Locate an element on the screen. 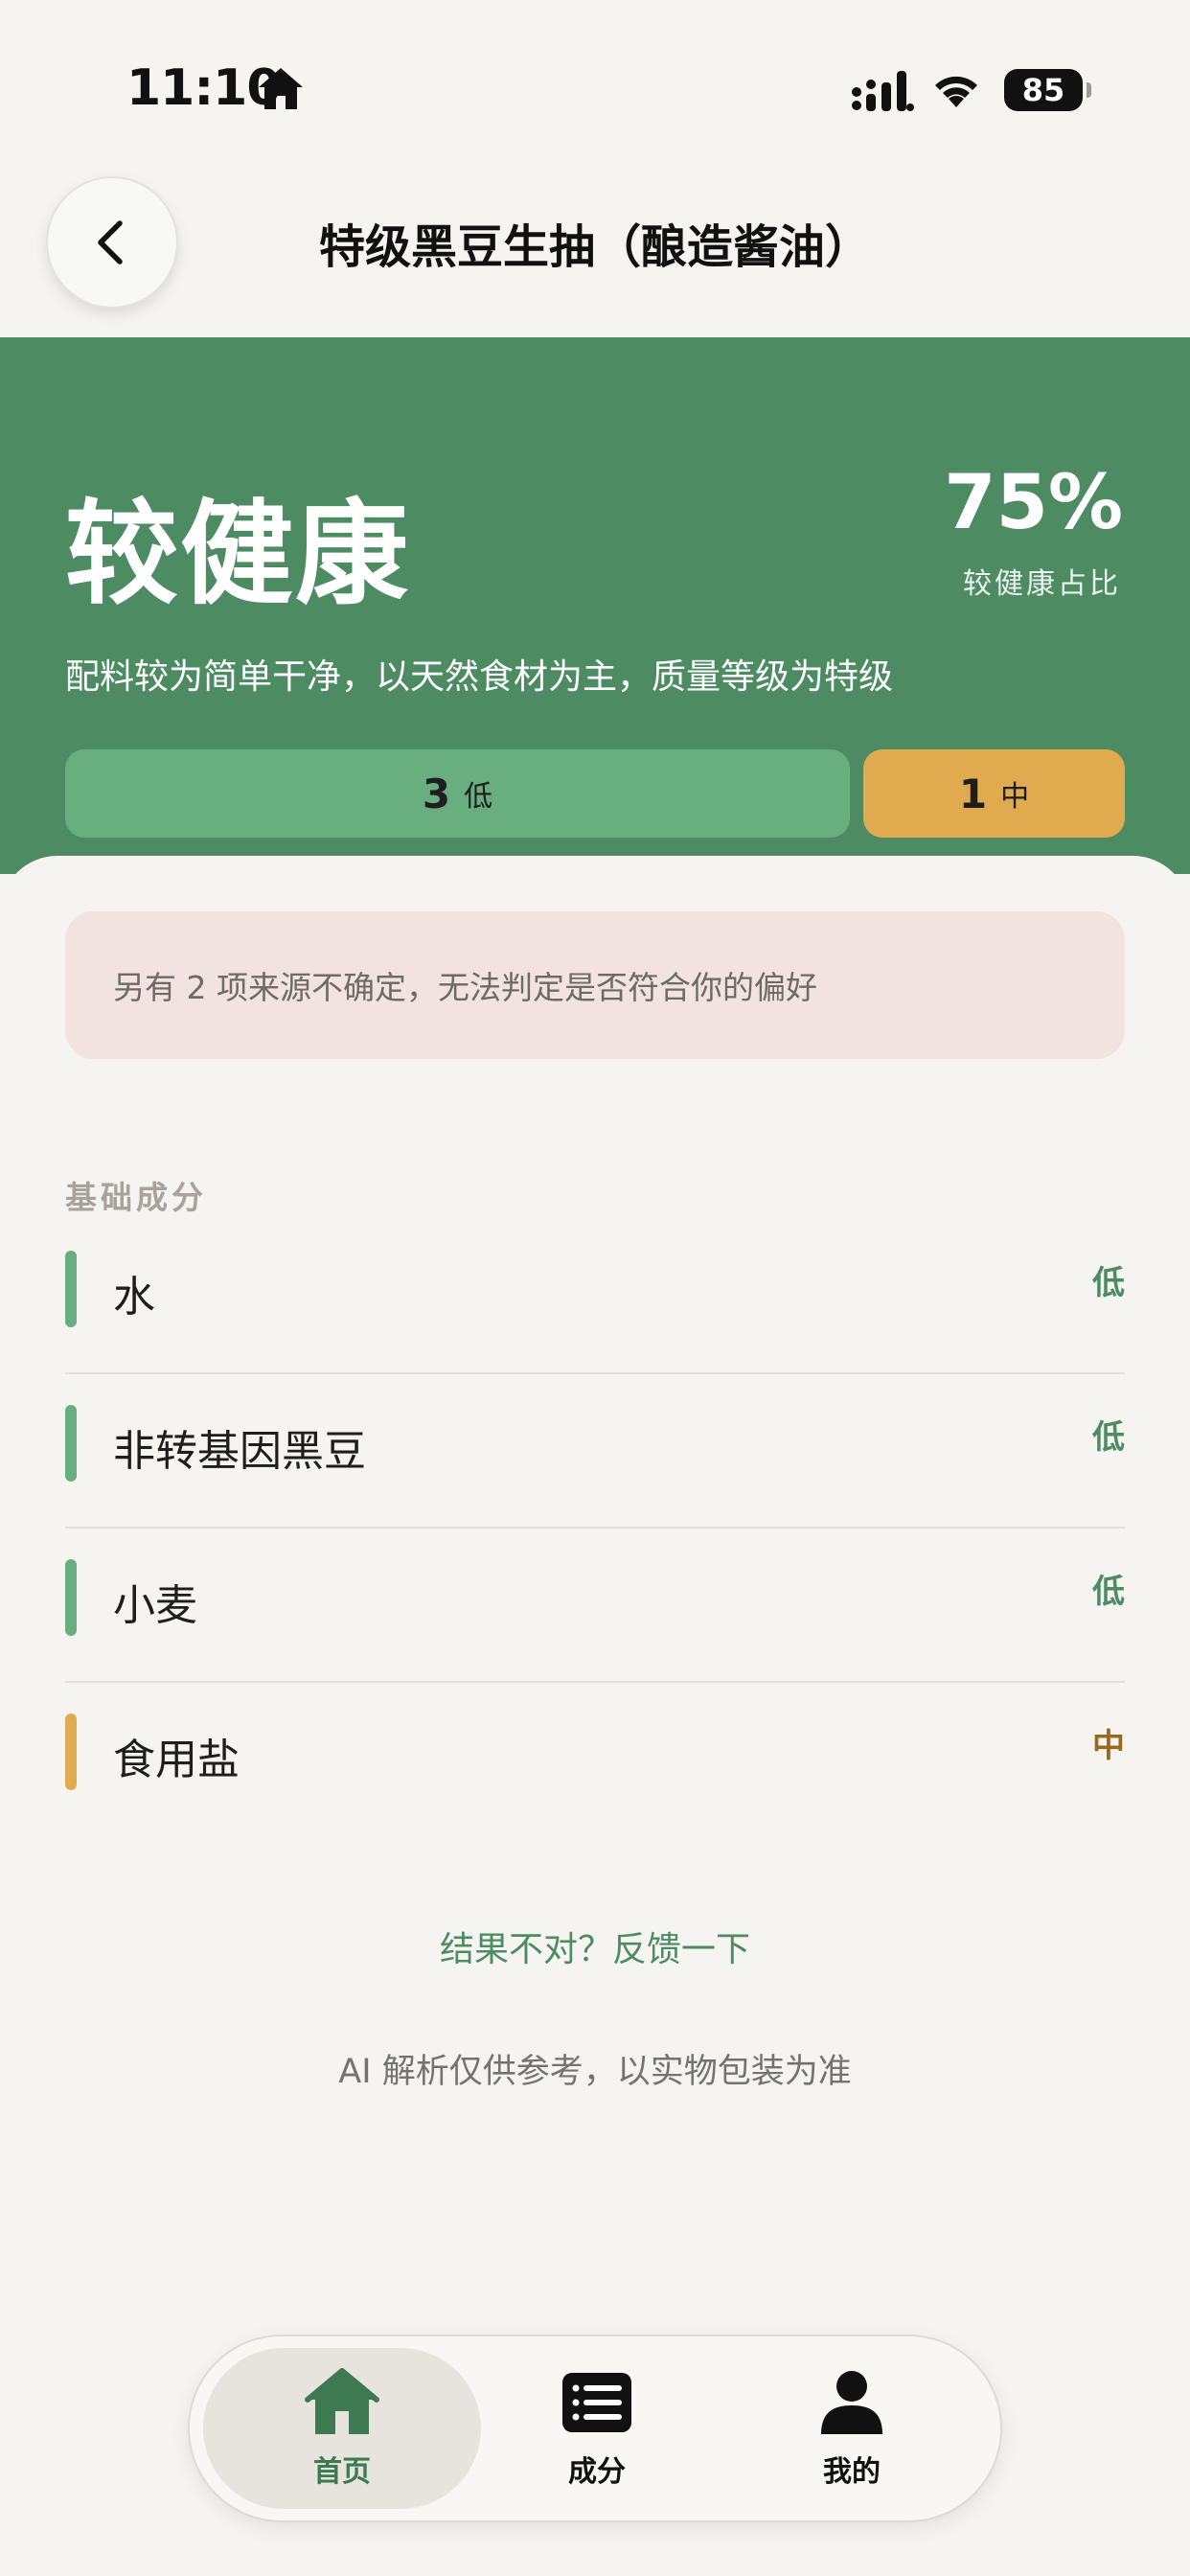  health-percent: 75% is located at coordinates (1034, 503).